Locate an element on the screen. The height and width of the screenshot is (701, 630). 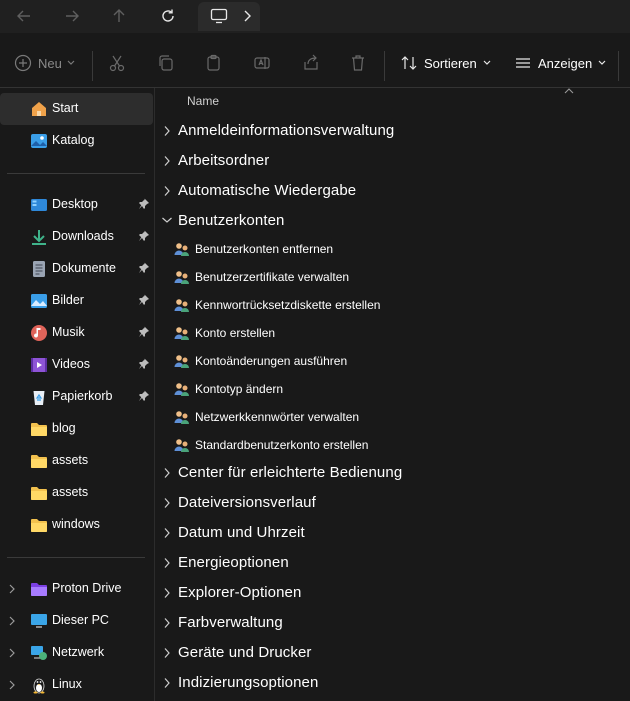
share-button is located at coordinates (311, 63).